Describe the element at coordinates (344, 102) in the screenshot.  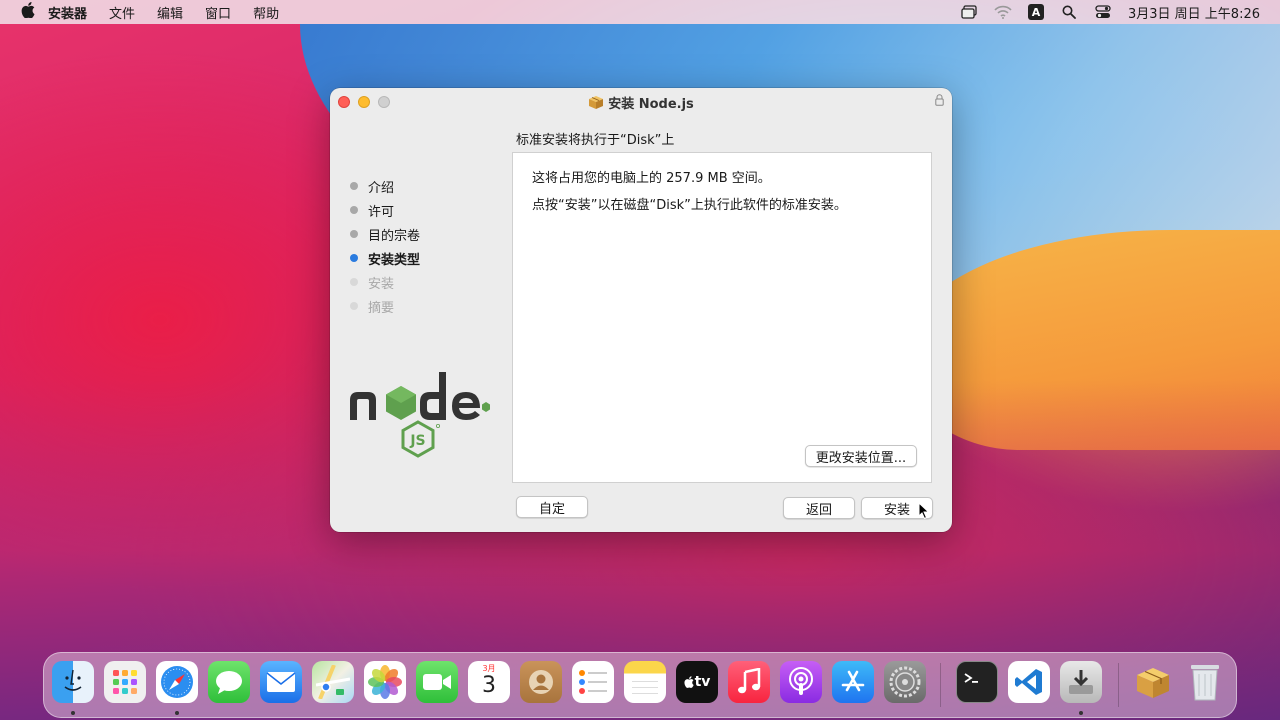
I see `close-window-button` at that location.